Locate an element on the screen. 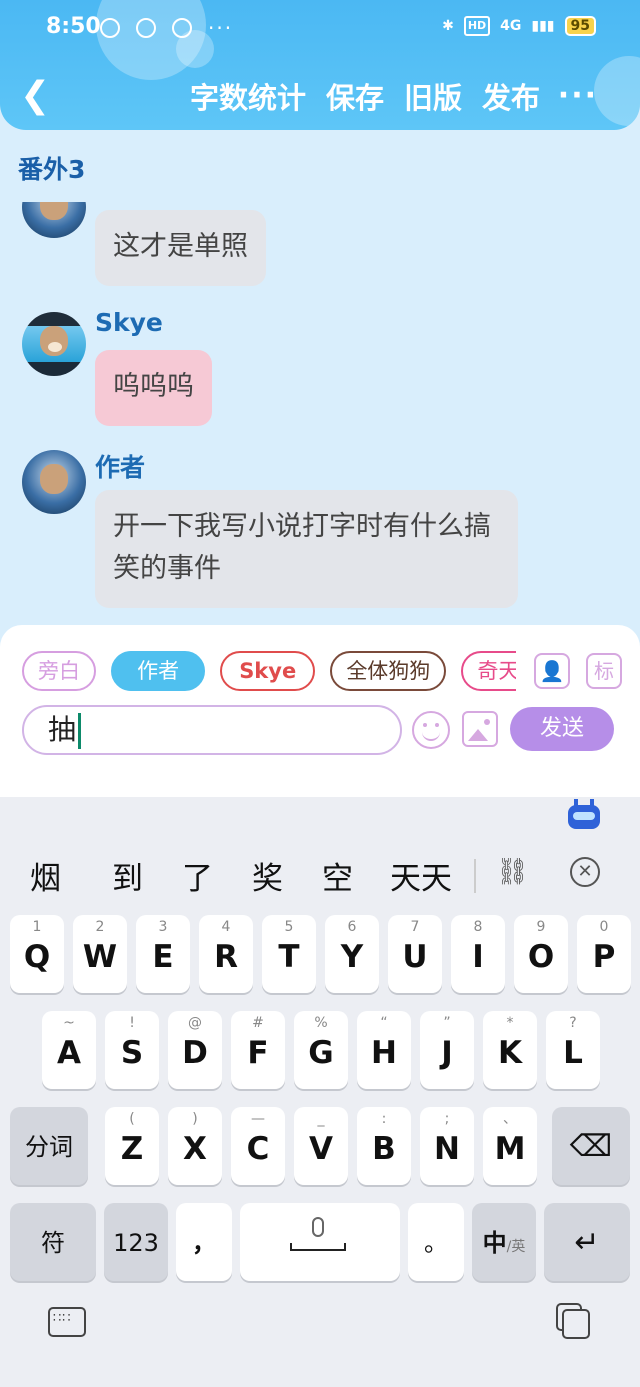 The image size is (640, 1387). send-button: 发送 is located at coordinates (562, 729).